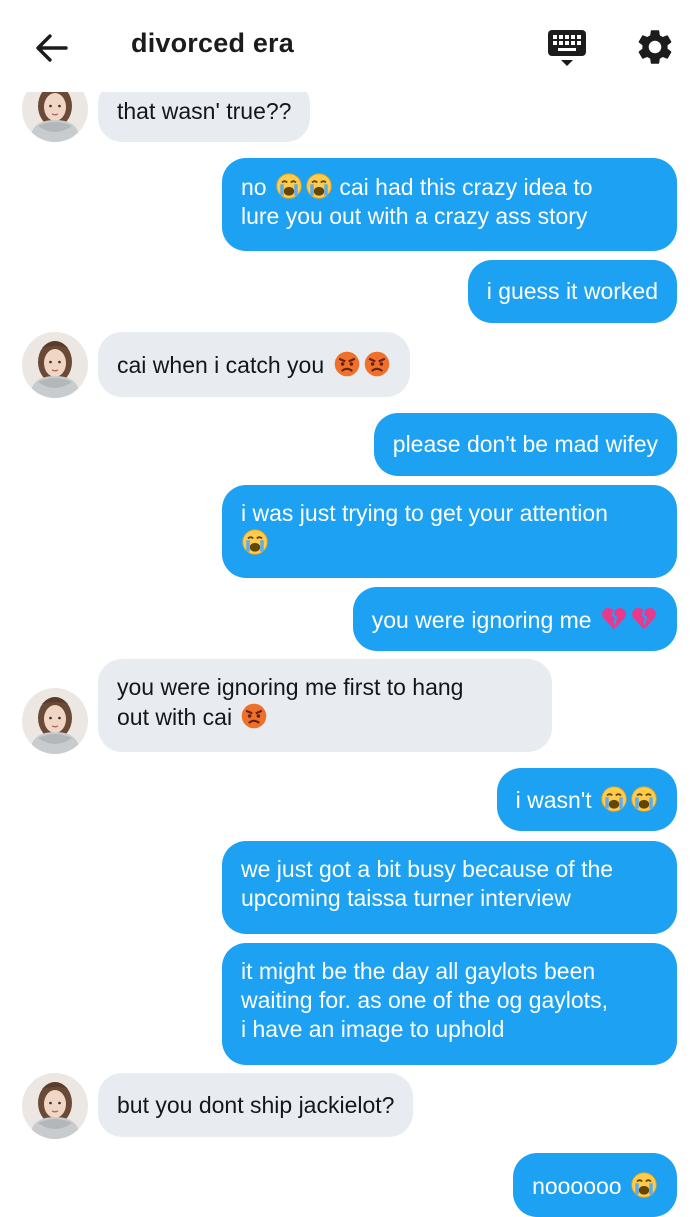 This screenshot has height=1217, width=698. What do you see at coordinates (290, 687) in the screenshot?
I see `message-text: you were ignoring me first to hang` at bounding box center [290, 687].